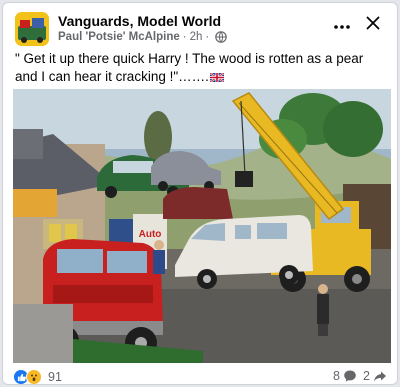  I want to click on group-avatar, so click(32, 29).